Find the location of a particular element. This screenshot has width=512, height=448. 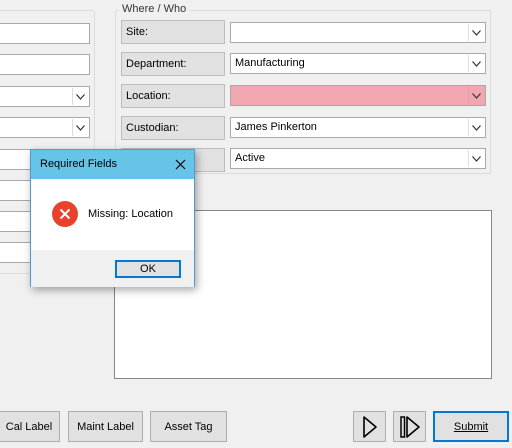

where-who-title: Where / Who is located at coordinates (154, 9).